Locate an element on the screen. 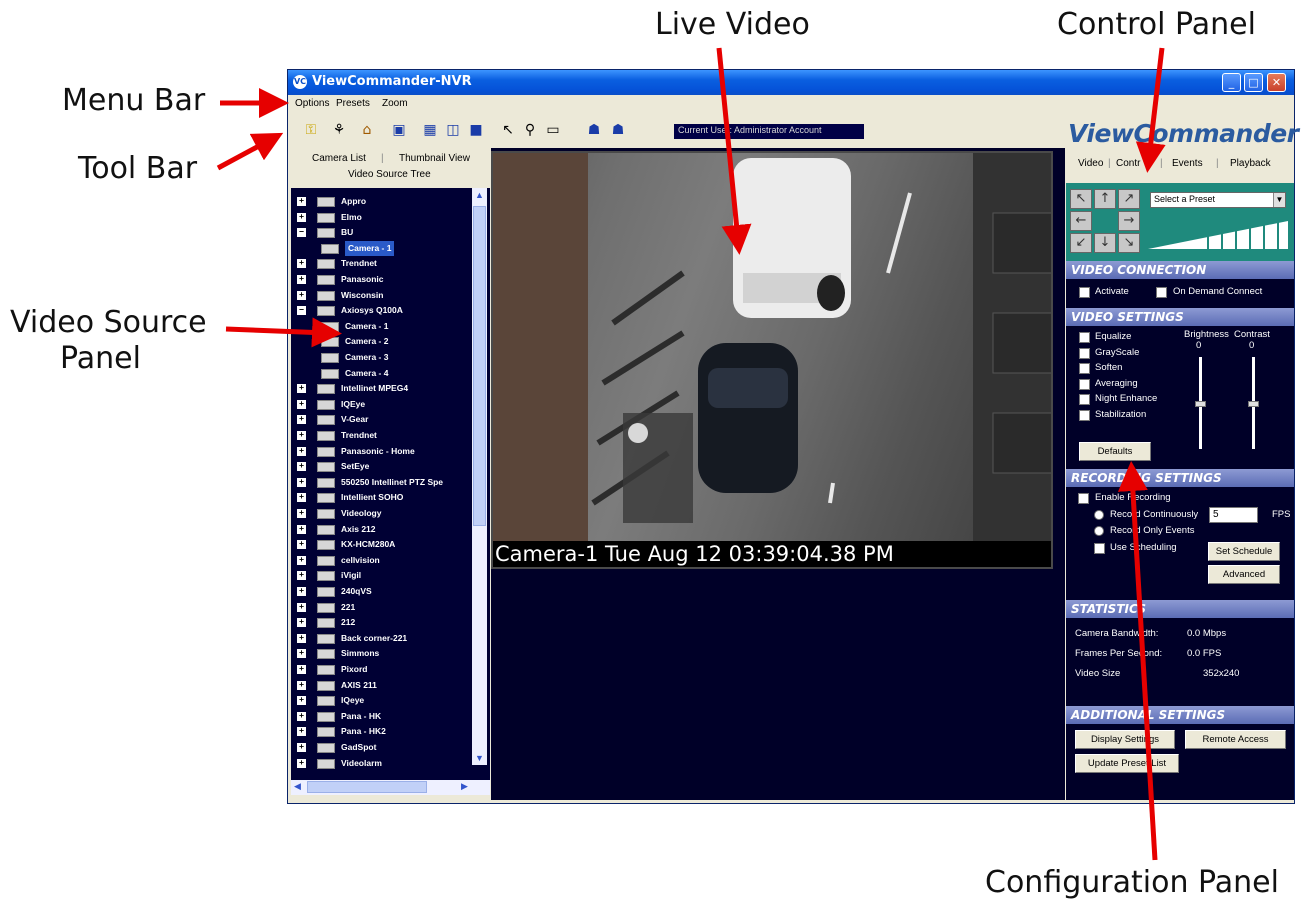  tree-group-item: + Appro is located at coordinates (383, 201).